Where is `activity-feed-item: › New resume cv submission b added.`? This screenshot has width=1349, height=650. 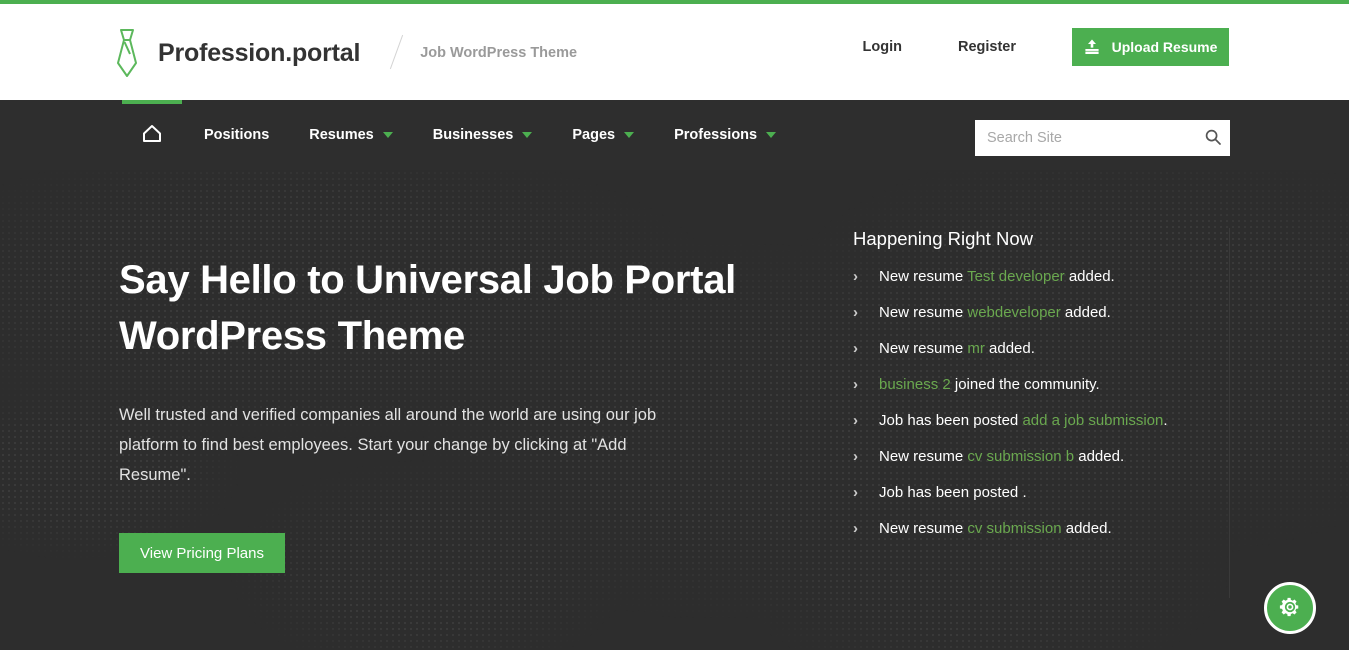 activity-feed-item: › New resume cv submission b added. is located at coordinates (1030, 466).